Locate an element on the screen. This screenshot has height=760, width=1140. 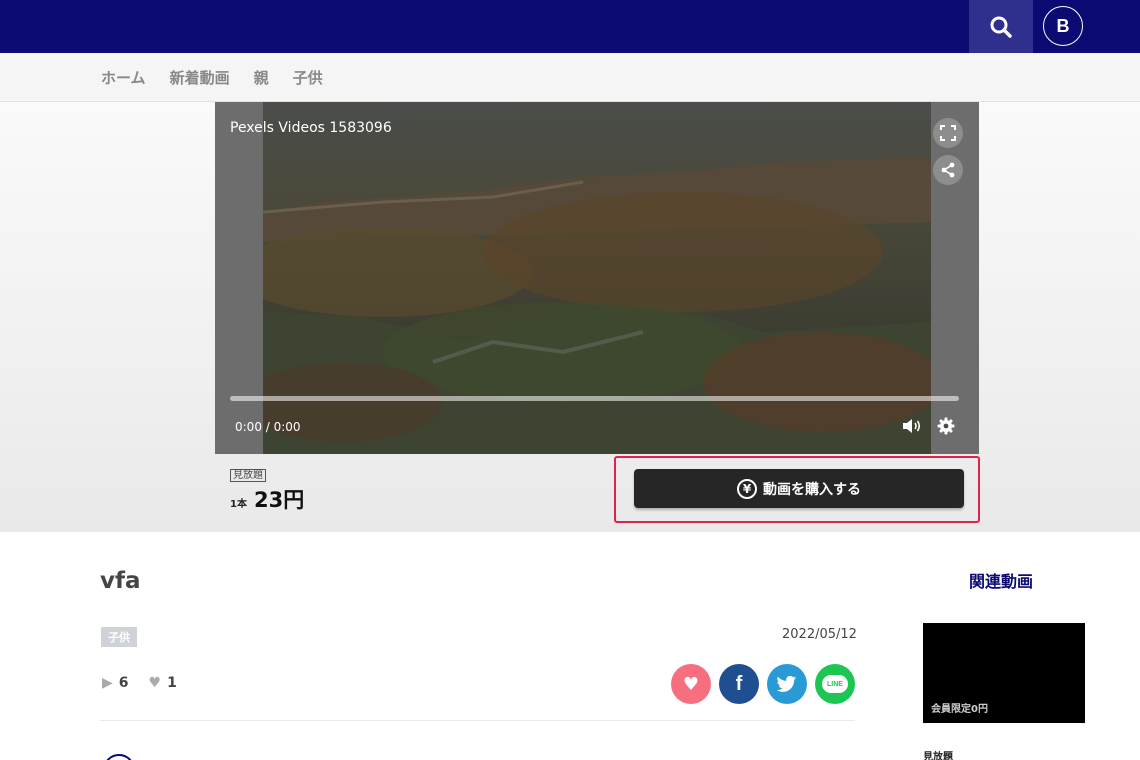
like-count-icon: ♥ is located at coordinates (155, 683).